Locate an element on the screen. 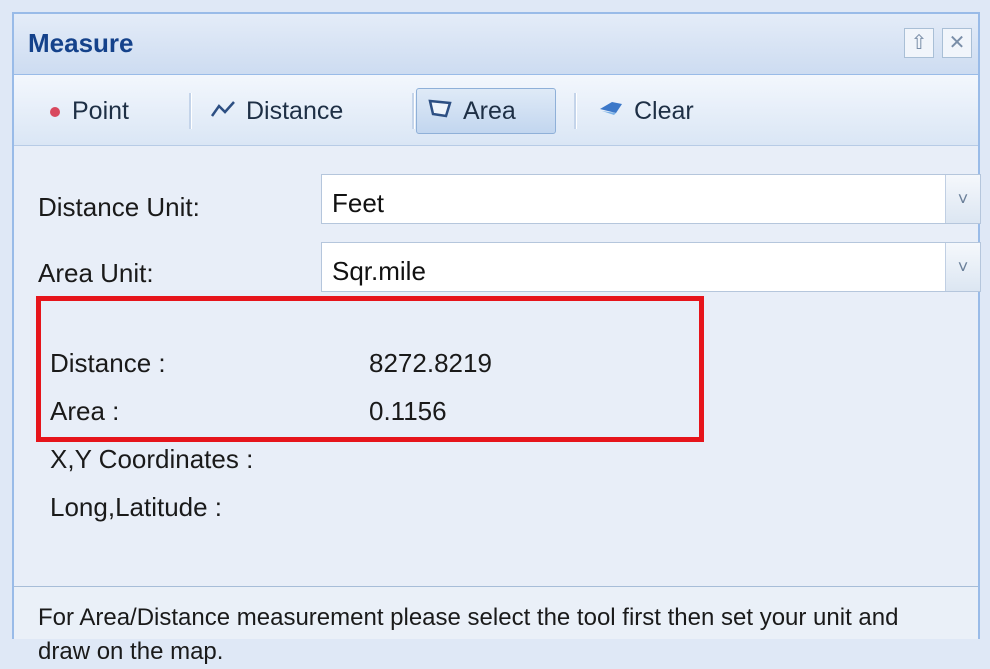 The height and width of the screenshot is (669, 990). distance-button: Distance is located at coordinates (276, 111).